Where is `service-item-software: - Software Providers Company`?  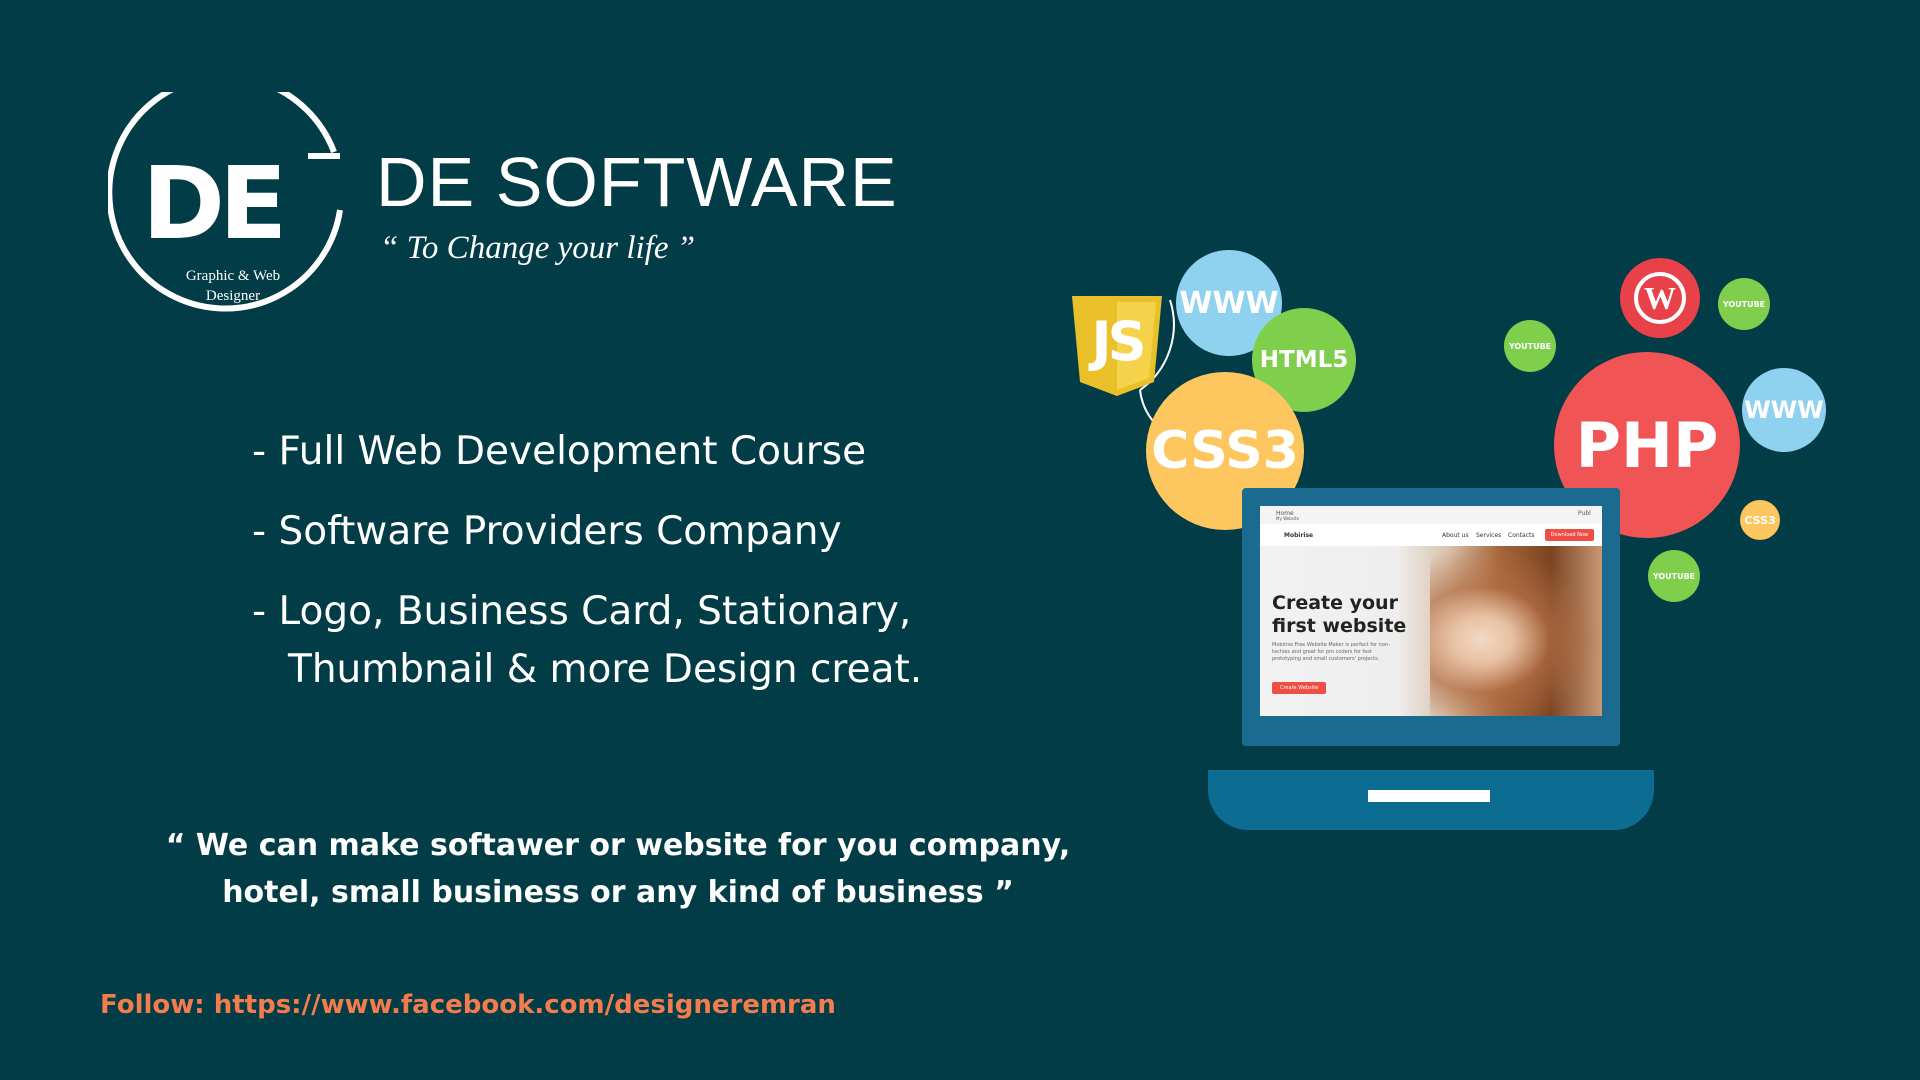
service-item-software: - Software Providers Company is located at coordinates (547, 531).